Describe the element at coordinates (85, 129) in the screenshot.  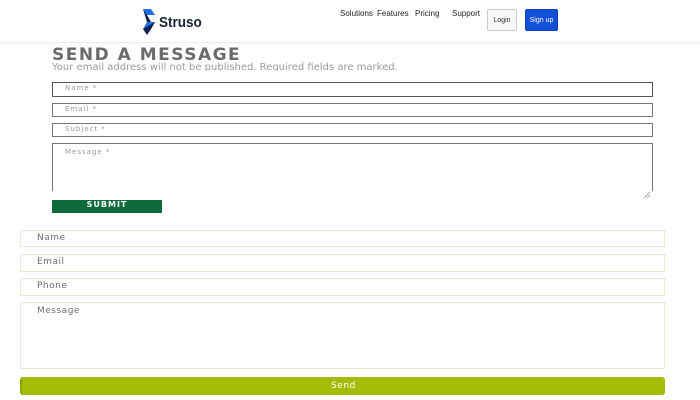
I see `subject-placeholder: Subject *` at that location.